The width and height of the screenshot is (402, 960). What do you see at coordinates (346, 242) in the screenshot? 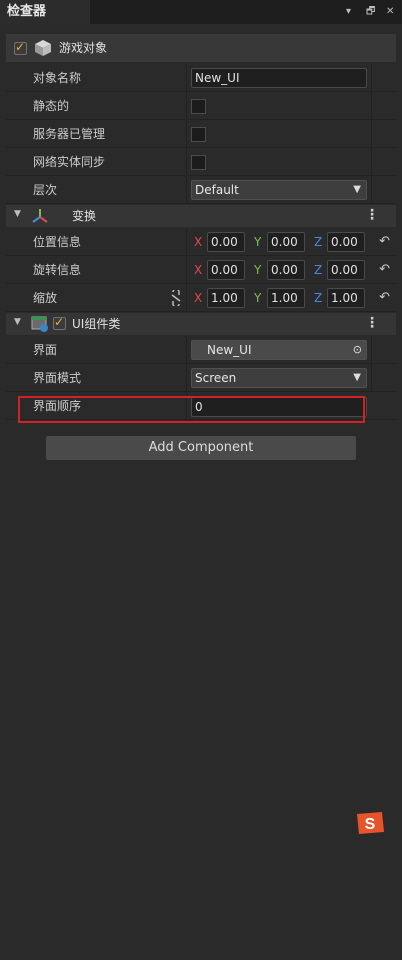
I see `position-z-input: 0.00` at bounding box center [346, 242].